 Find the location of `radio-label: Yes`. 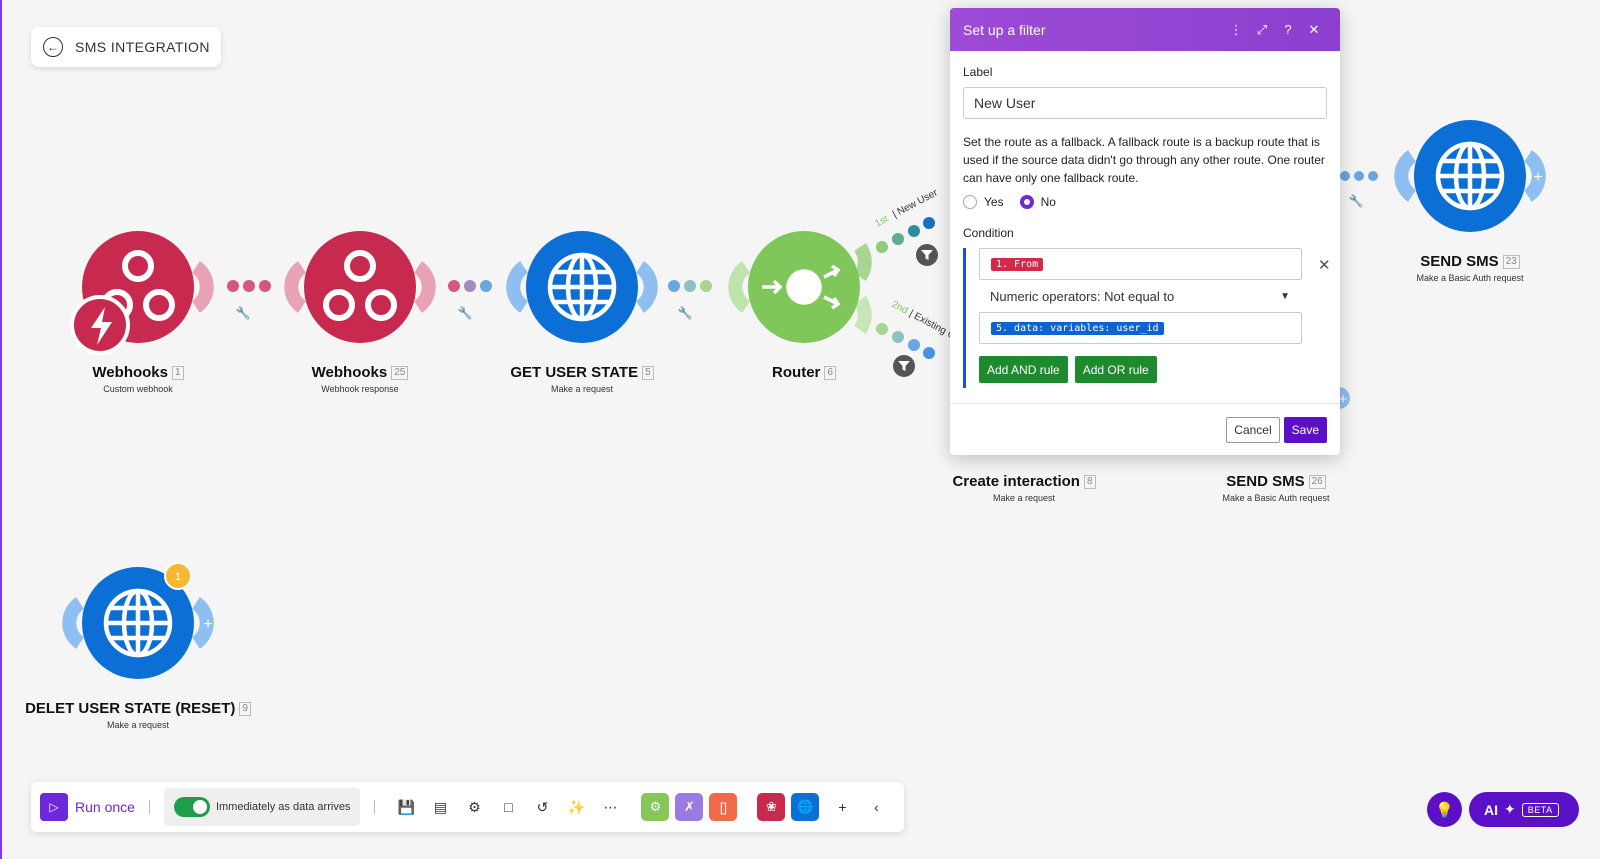

radio-label: Yes is located at coordinates (994, 202).